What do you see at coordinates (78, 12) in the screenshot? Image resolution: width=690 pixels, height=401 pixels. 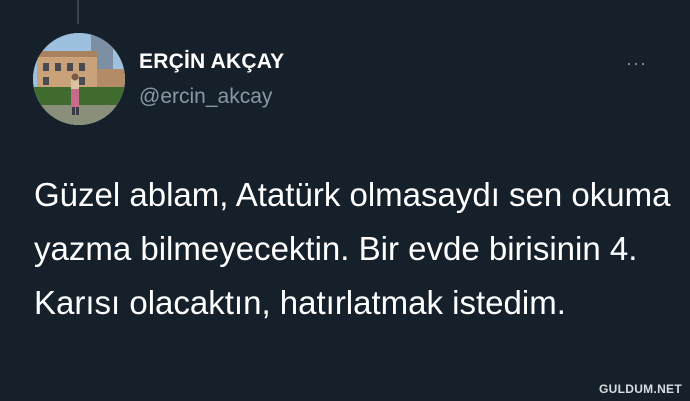 I see `thread-connector-line` at bounding box center [78, 12].